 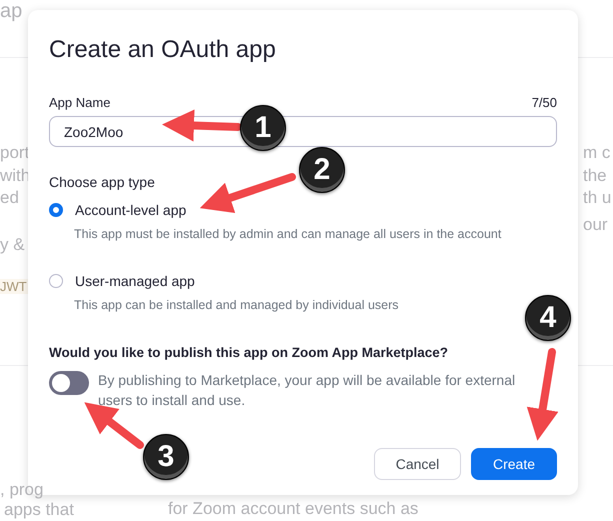 What do you see at coordinates (163, 50) in the screenshot?
I see `dialog-title: Create an OAuth app` at bounding box center [163, 50].